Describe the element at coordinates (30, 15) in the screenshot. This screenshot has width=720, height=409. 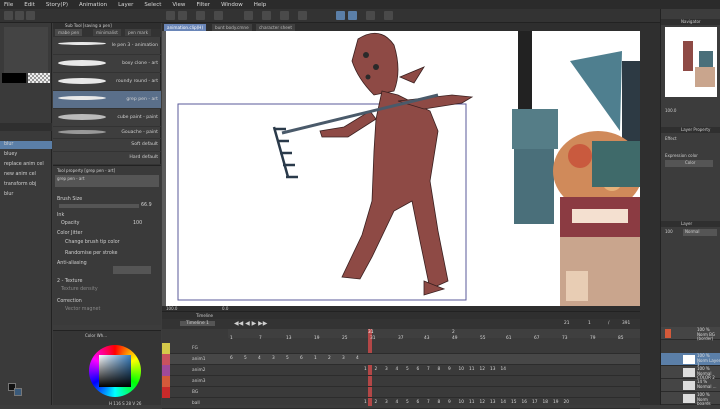
I see `save-icon` at that location.